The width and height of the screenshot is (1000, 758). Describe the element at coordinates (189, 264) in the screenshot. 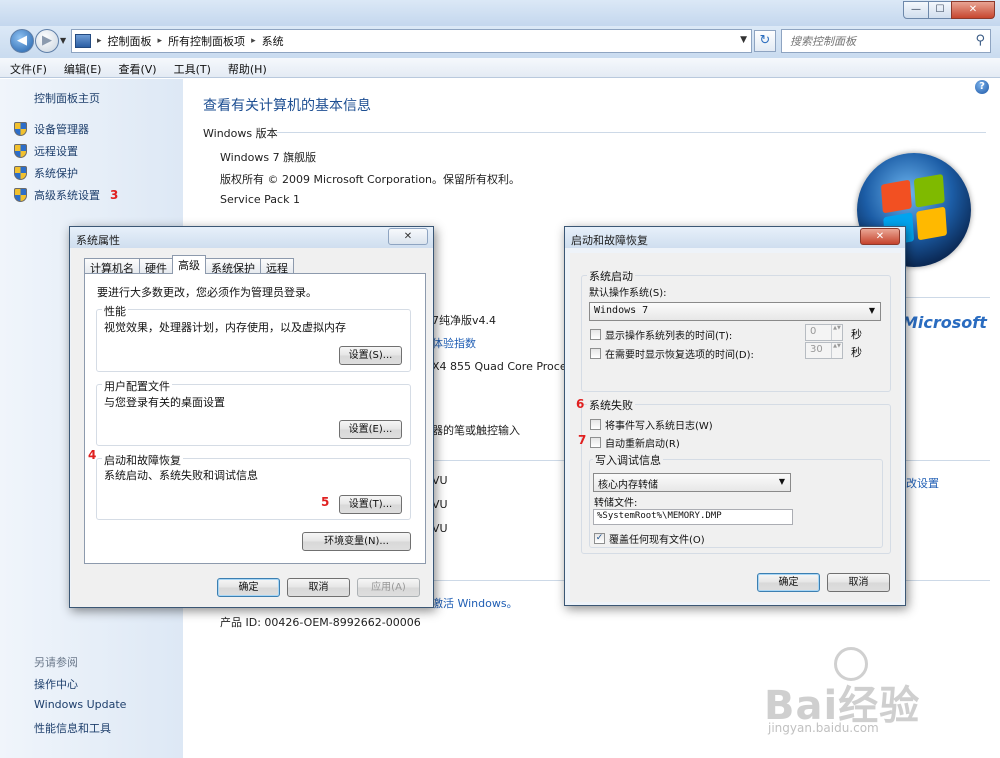

I see `tab-advanced: 高级` at that location.